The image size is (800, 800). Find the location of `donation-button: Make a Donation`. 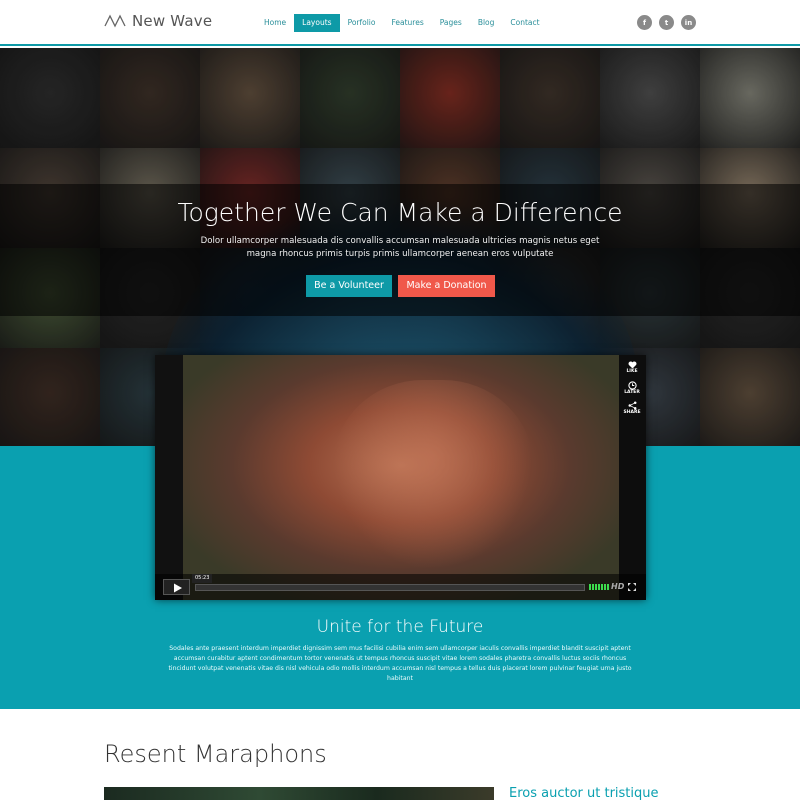

donation-button: Make a Donation is located at coordinates (446, 286).